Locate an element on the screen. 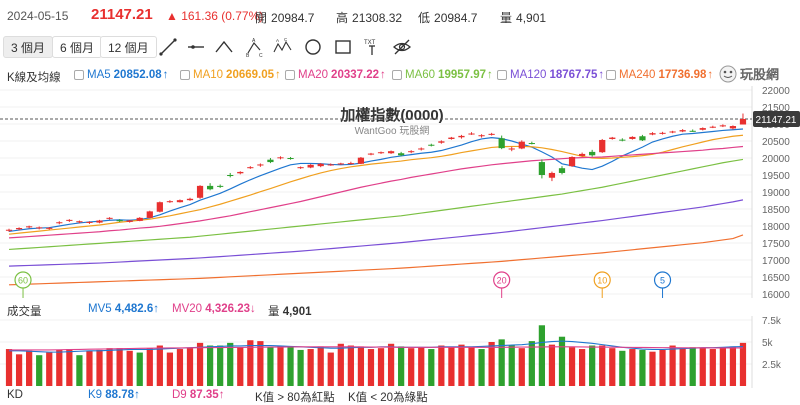  ma240-toggle: MA240 17736.98 ↑ is located at coordinates (659, 75).